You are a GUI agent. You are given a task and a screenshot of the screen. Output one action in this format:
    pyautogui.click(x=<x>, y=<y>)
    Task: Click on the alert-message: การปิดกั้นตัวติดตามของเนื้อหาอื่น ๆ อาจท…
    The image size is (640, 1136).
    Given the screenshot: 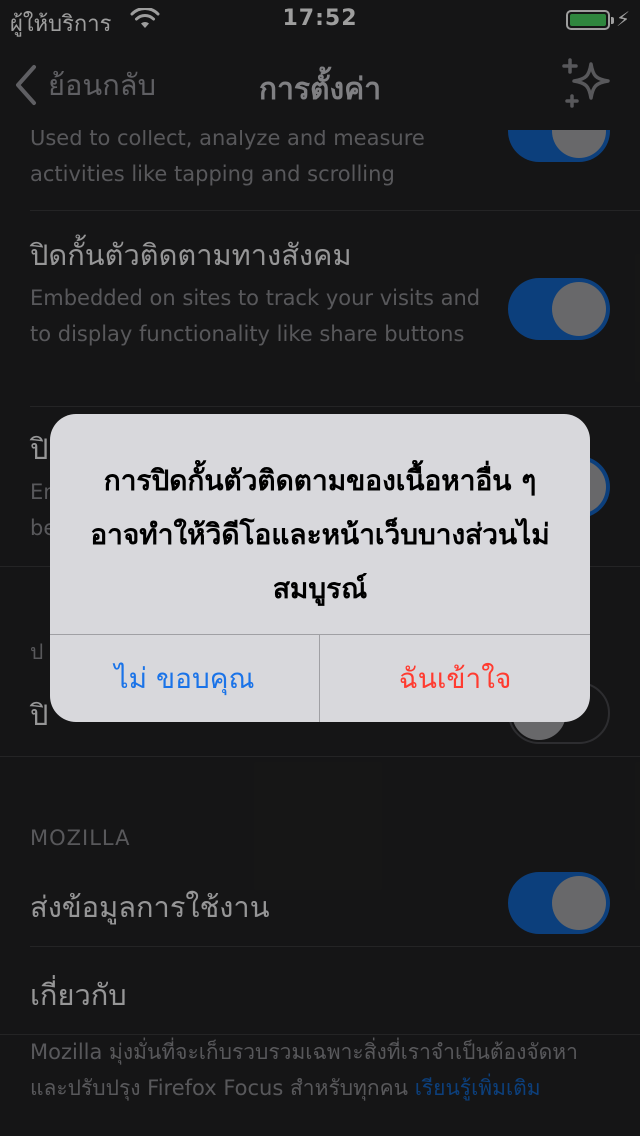 What is the action you would take?
    pyautogui.click(x=320, y=534)
    